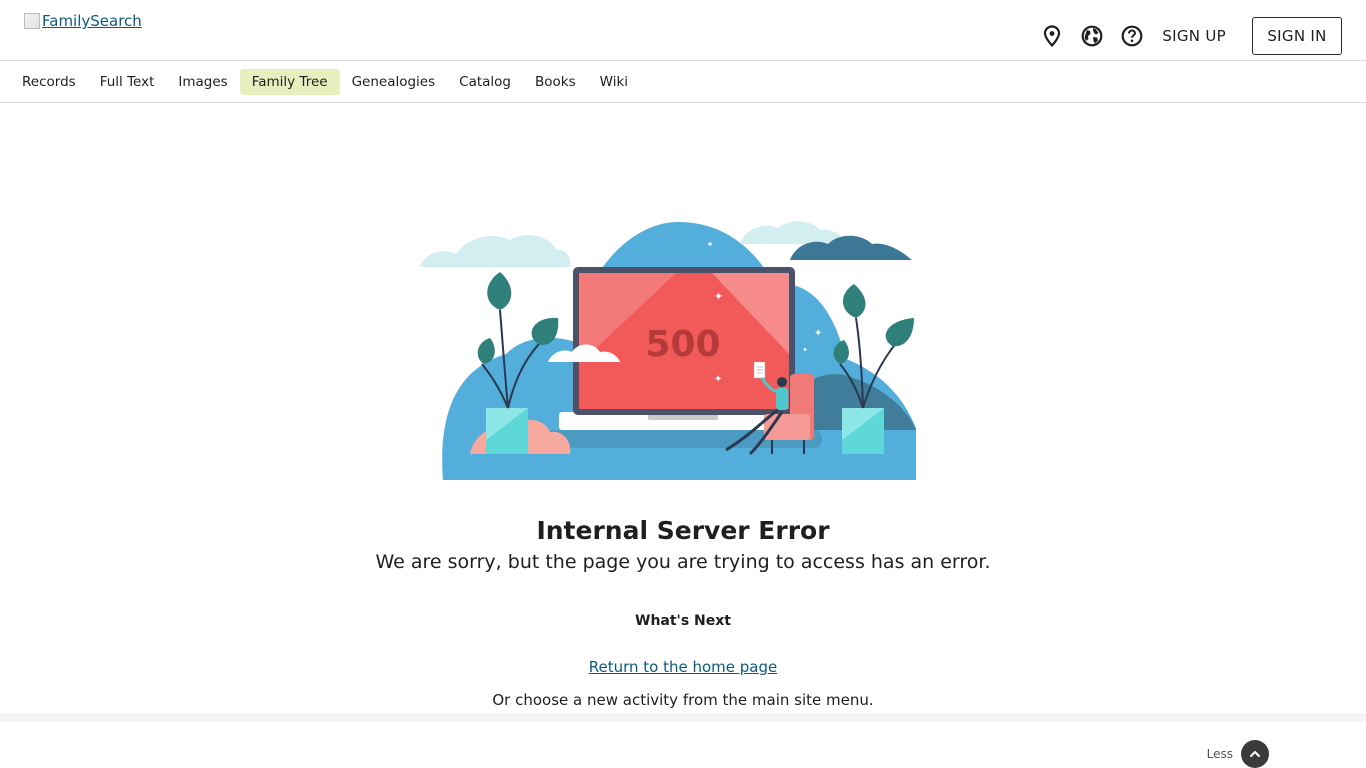 This screenshot has height=768, width=1366. Describe the element at coordinates (92, 21) in the screenshot. I see `logo-link: FamilySearch` at that location.